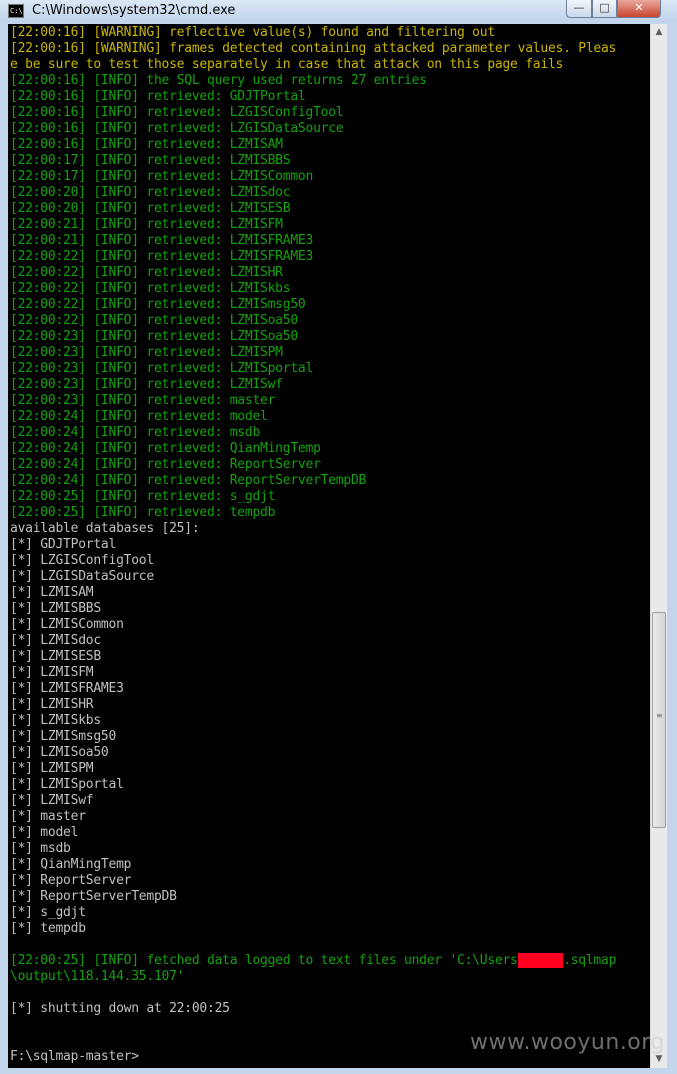 The height and width of the screenshot is (1074, 677). Describe the element at coordinates (162, 176) in the screenshot. I see `console-line: [22:00:17] [INFO] retrieved: LZMISCommon` at that location.